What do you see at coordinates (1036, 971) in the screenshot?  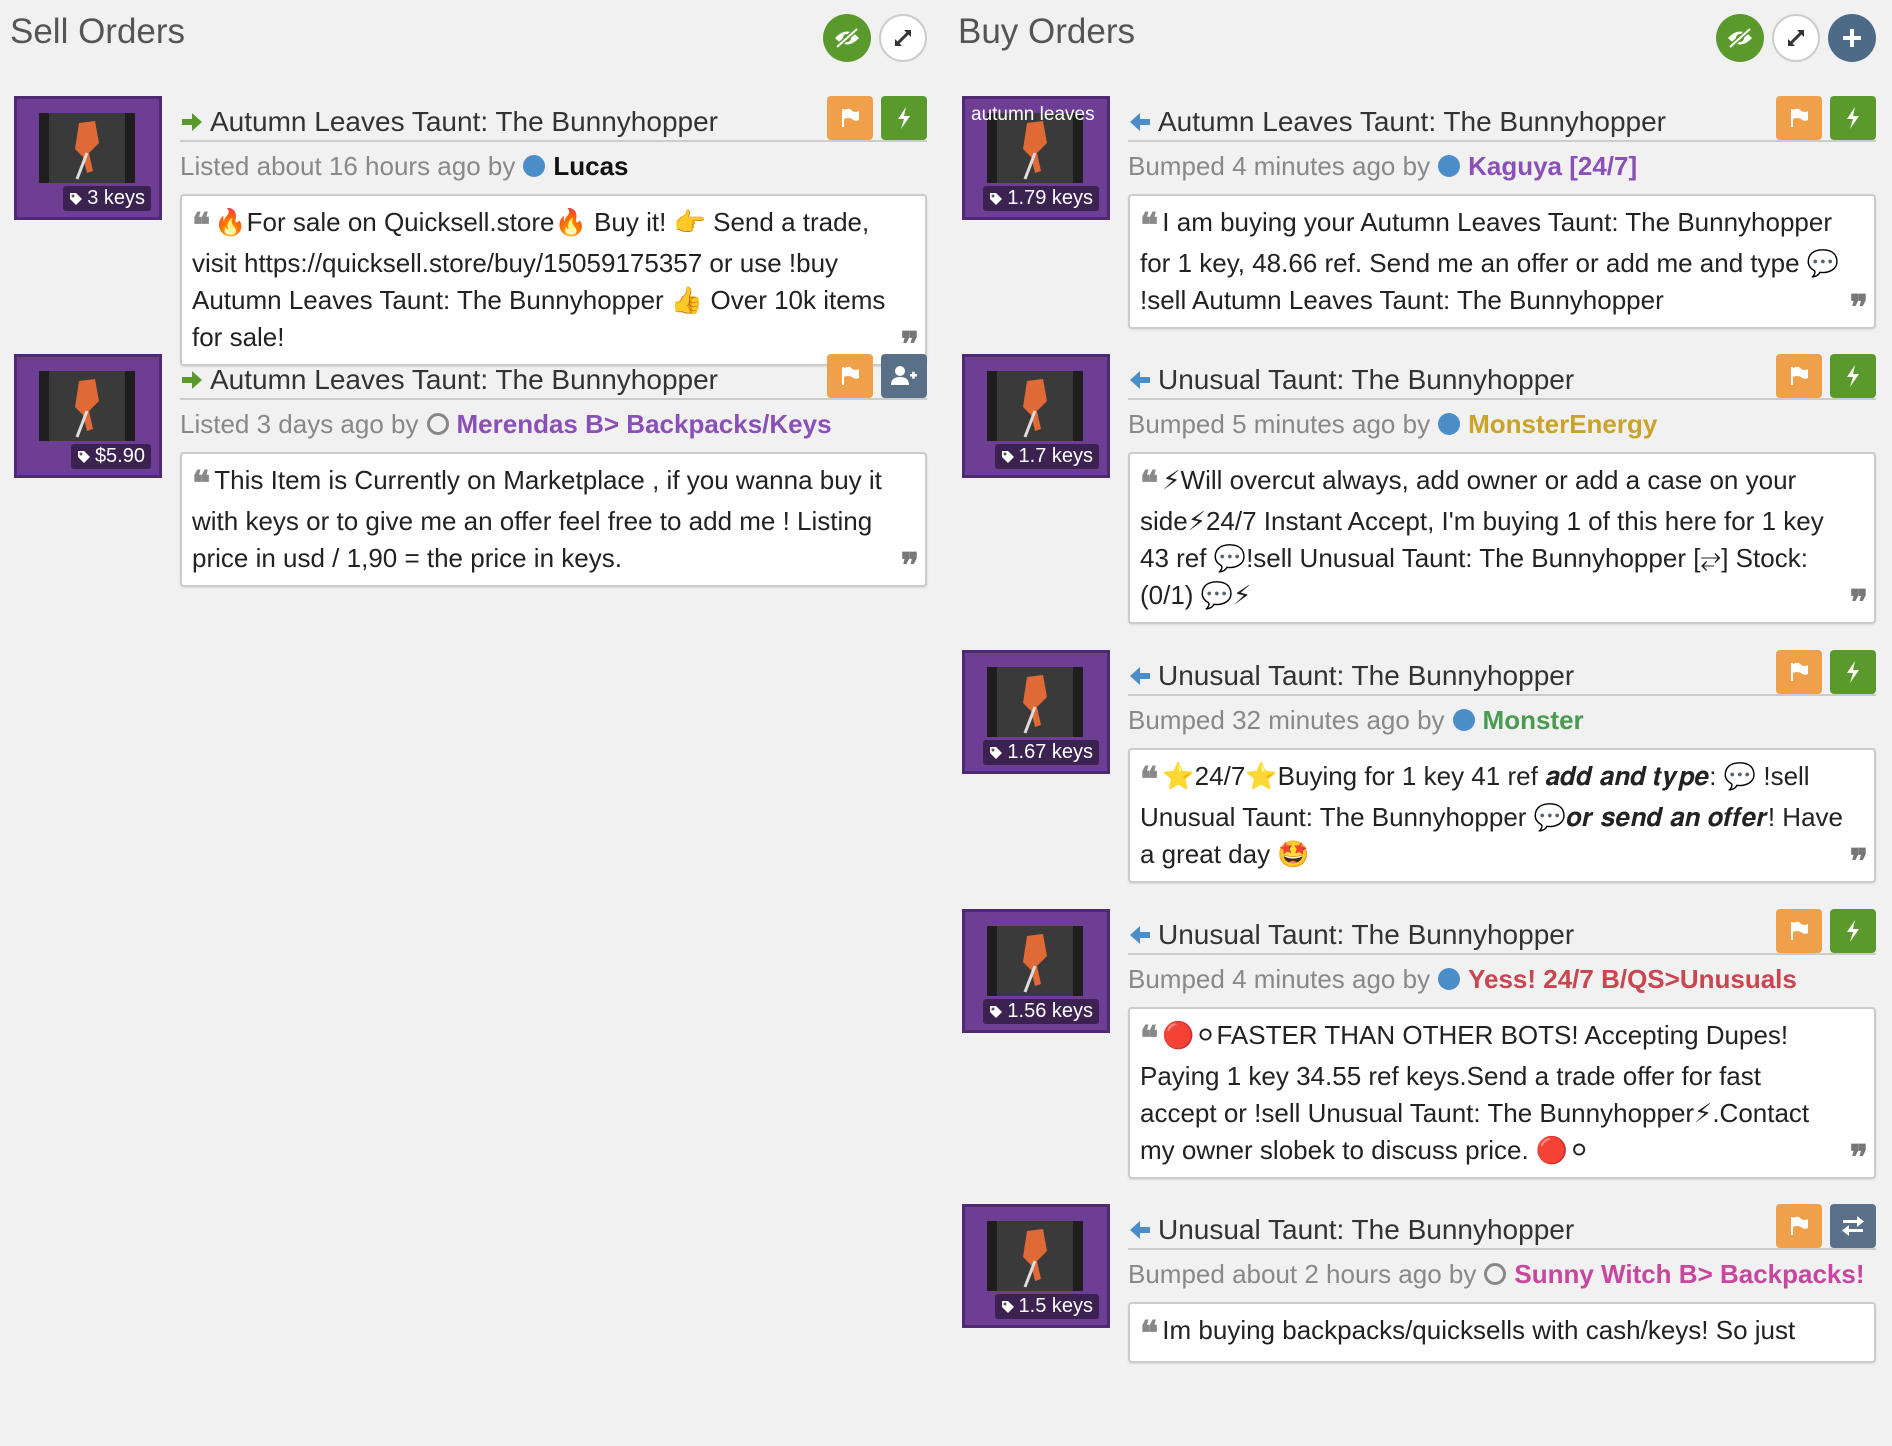 I see `item-thumbnail: 1.56 keys` at bounding box center [1036, 971].